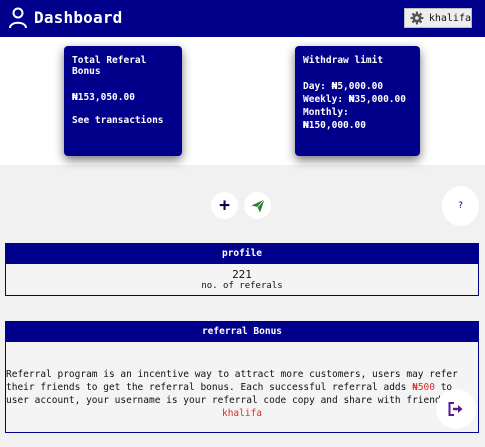 Image resolution: width=485 pixels, height=447 pixels. Describe the element at coordinates (103, 97) in the screenshot. I see `referral-bonus-amount: ₦153,050.00` at that location.